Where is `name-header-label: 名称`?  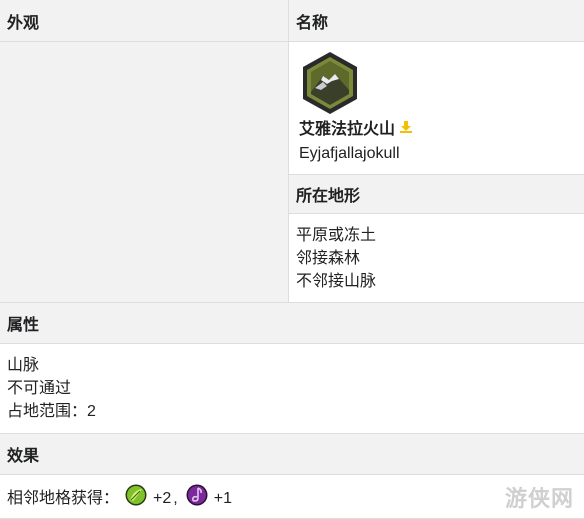 name-header-label: 名称 is located at coordinates (312, 23).